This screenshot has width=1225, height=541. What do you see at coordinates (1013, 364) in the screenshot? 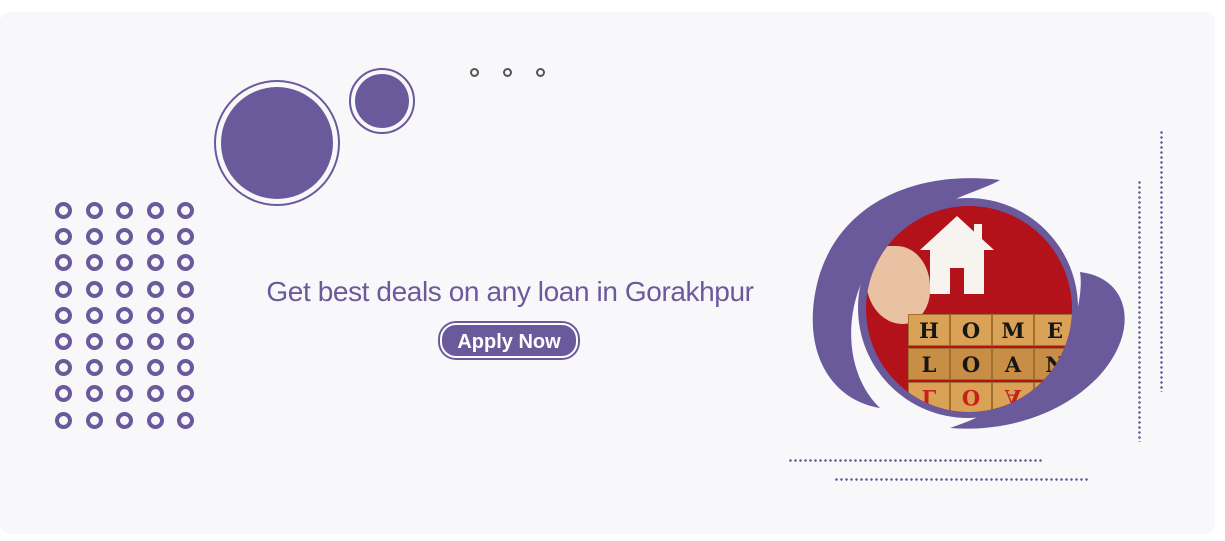
I see `letter-block: A` at bounding box center [1013, 364].